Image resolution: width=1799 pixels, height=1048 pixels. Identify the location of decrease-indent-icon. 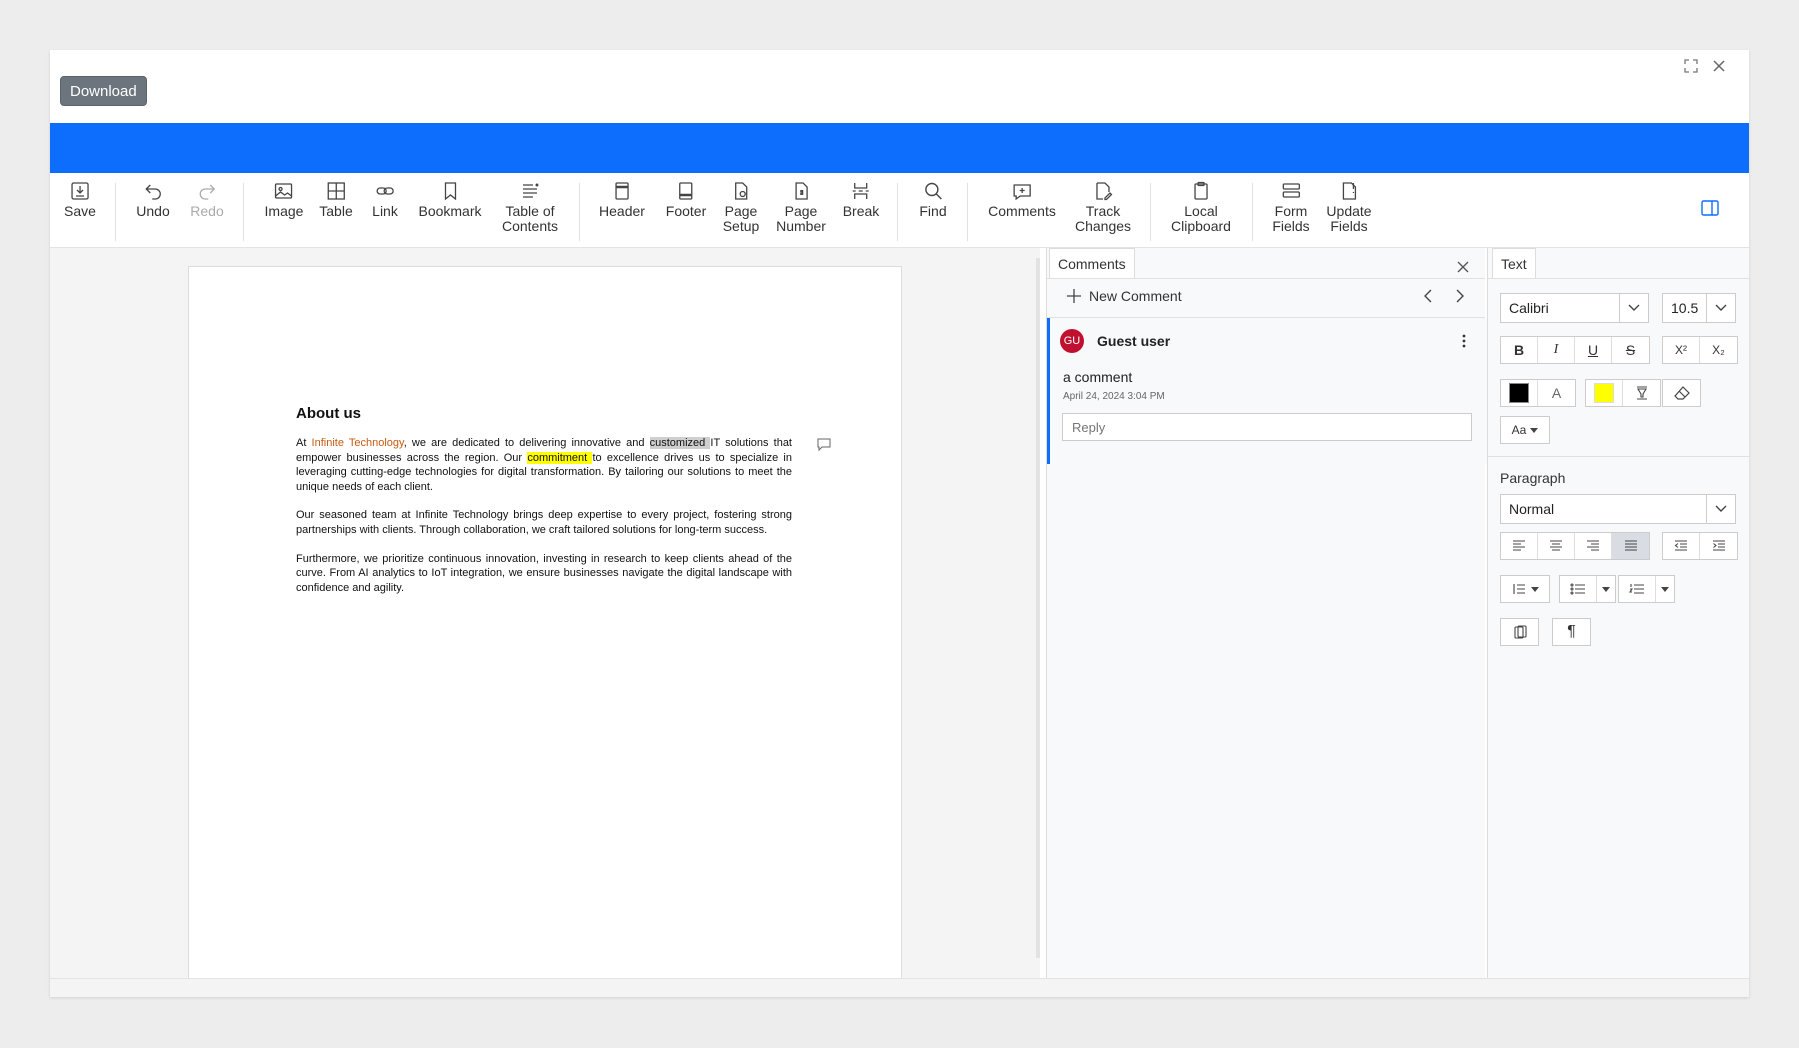
(1681, 546).